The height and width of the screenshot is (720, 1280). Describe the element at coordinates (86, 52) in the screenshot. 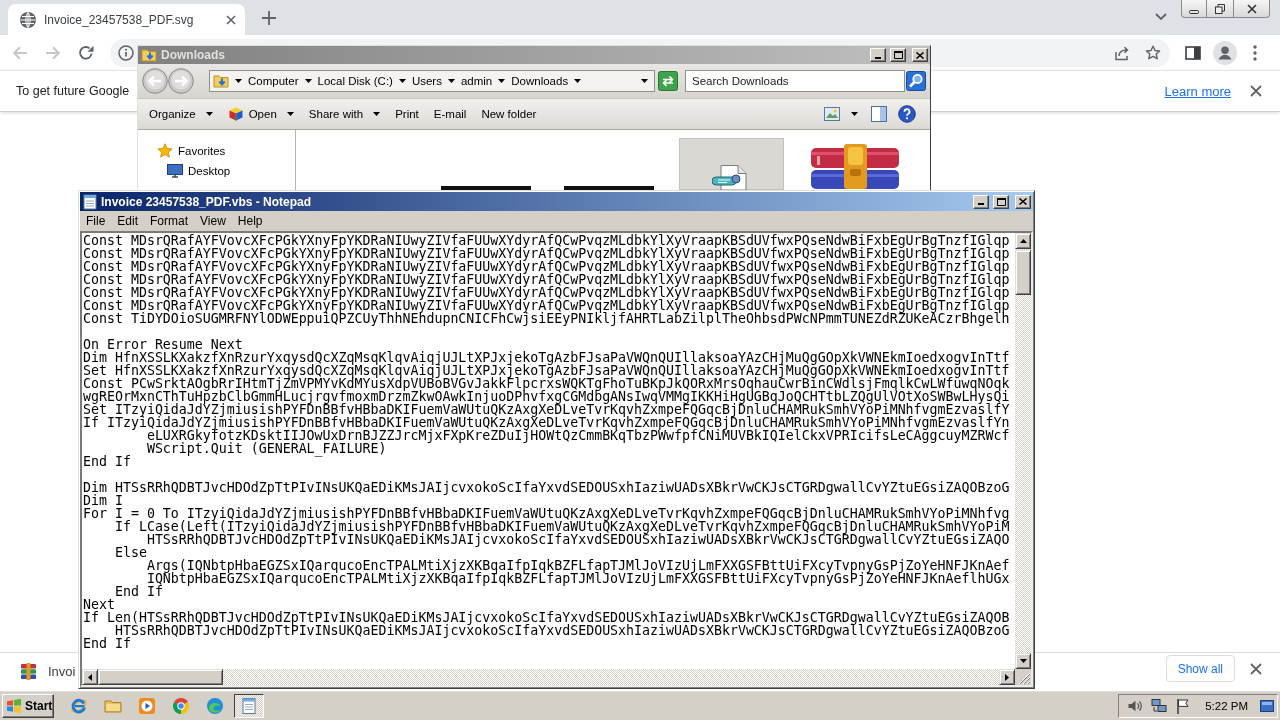

I see `reload-icon` at that location.